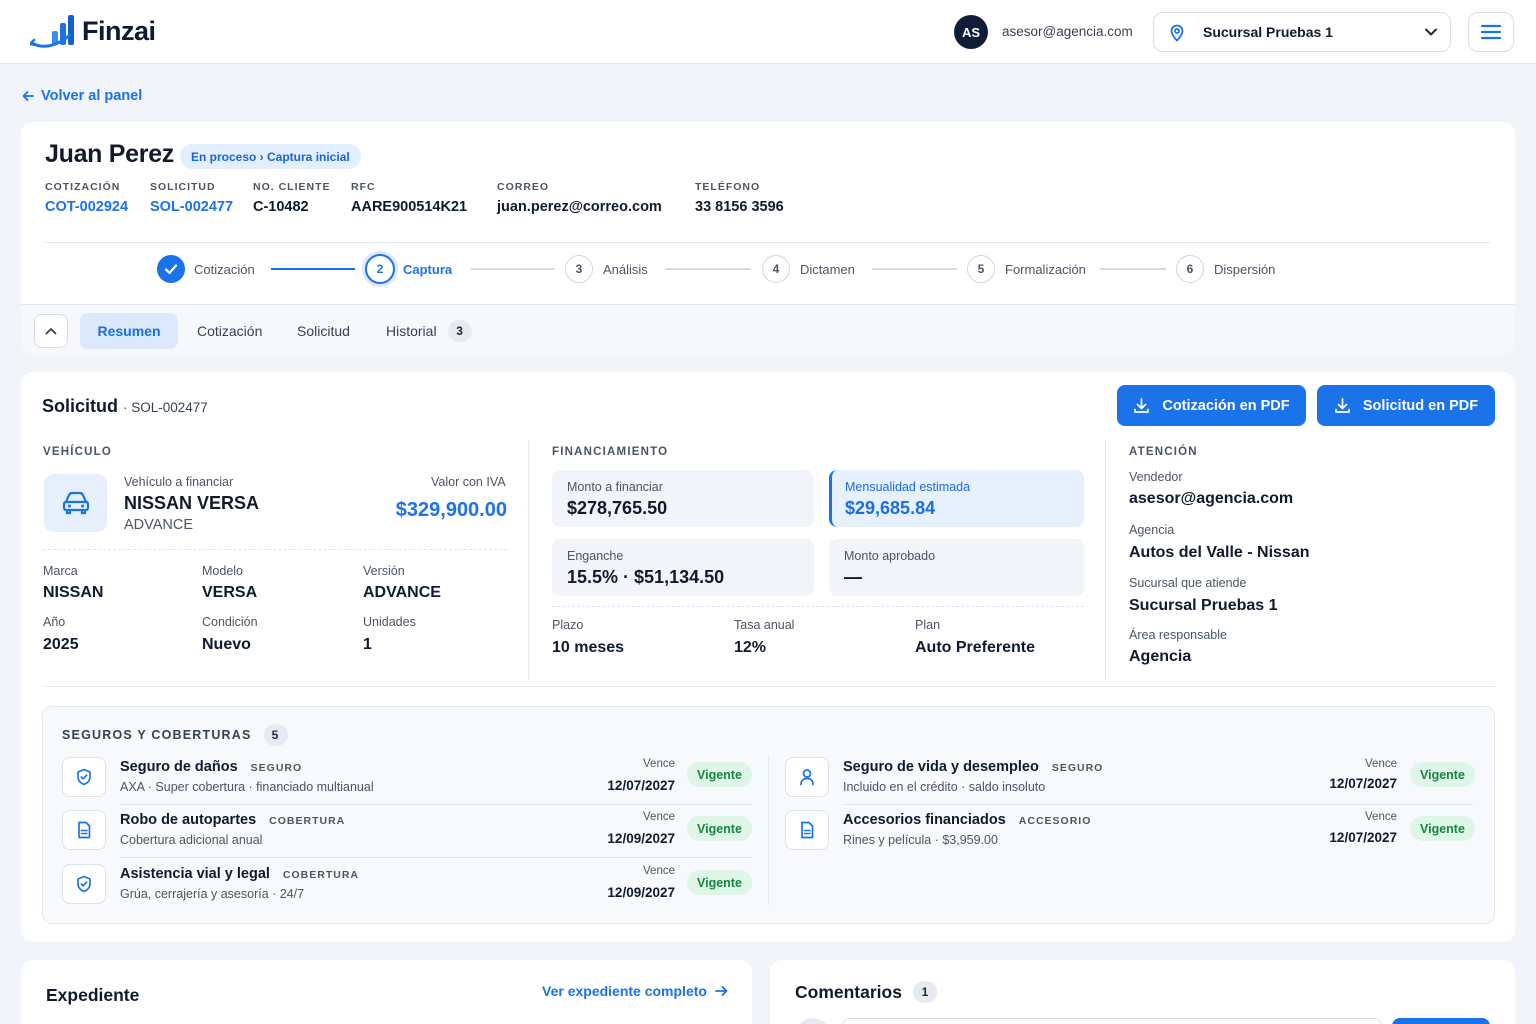 The height and width of the screenshot is (1024, 1536). What do you see at coordinates (920, 840) in the screenshot?
I see `insurance-desc: Rines y película · $3,959.00` at bounding box center [920, 840].